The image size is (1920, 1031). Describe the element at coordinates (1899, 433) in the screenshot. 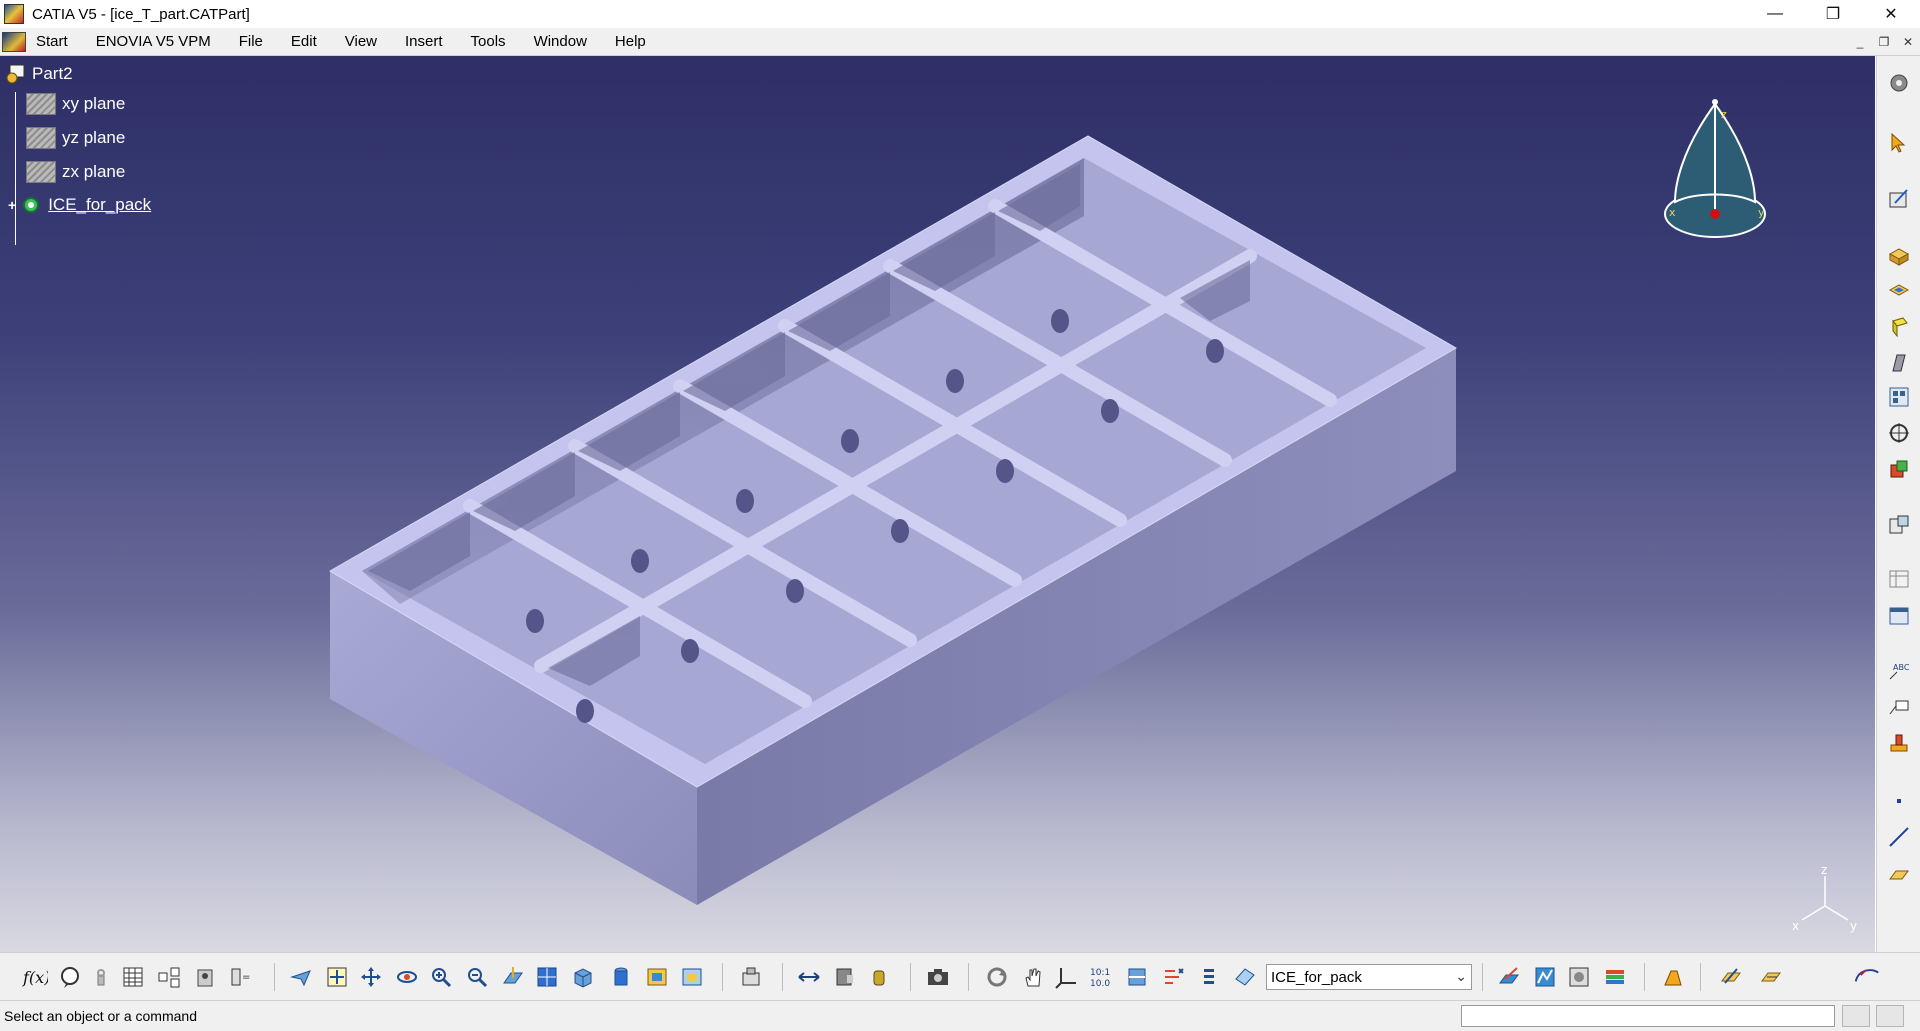

I see `crosshair-icon` at that location.